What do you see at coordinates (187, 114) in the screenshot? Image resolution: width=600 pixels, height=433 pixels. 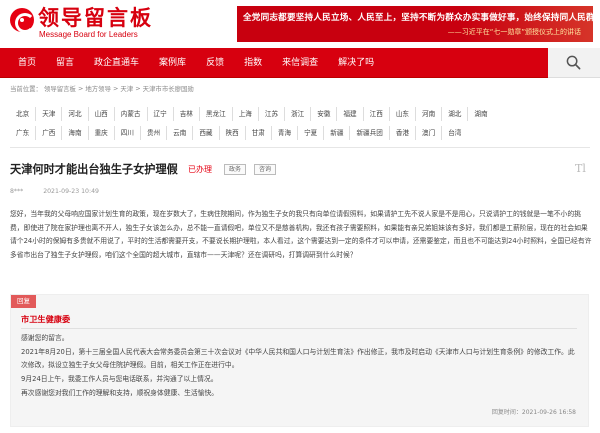 I see `region-link: 吉林` at bounding box center [187, 114].